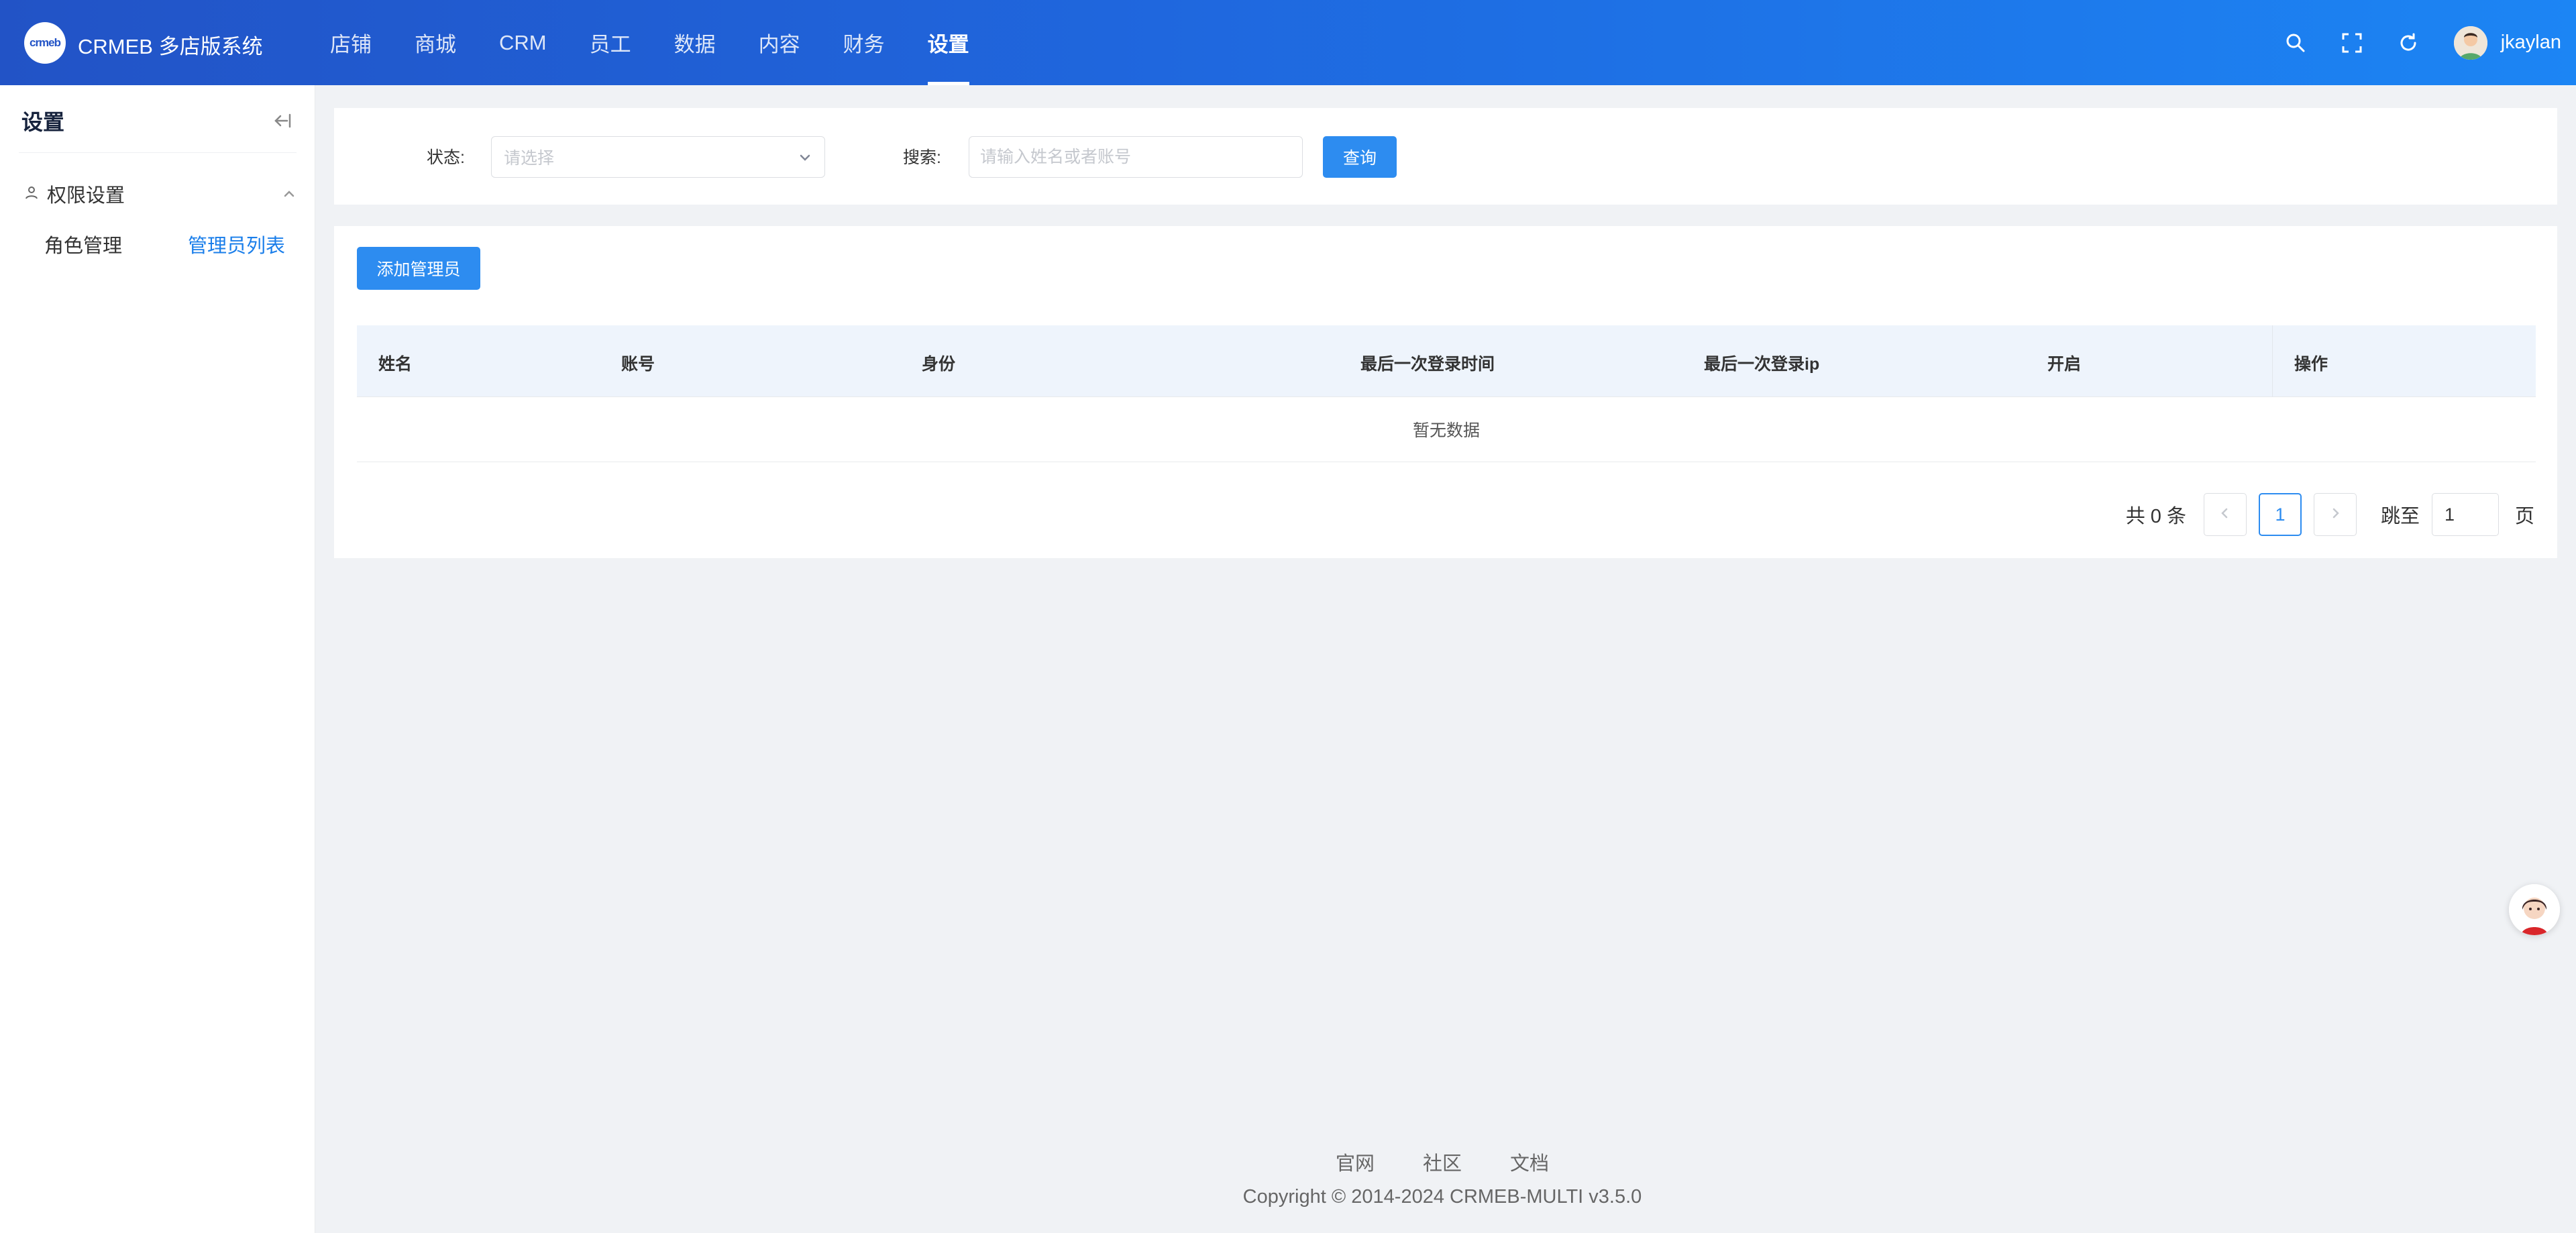  What do you see at coordinates (289, 196) in the screenshot?
I see `chevron-up-icon` at bounding box center [289, 196].